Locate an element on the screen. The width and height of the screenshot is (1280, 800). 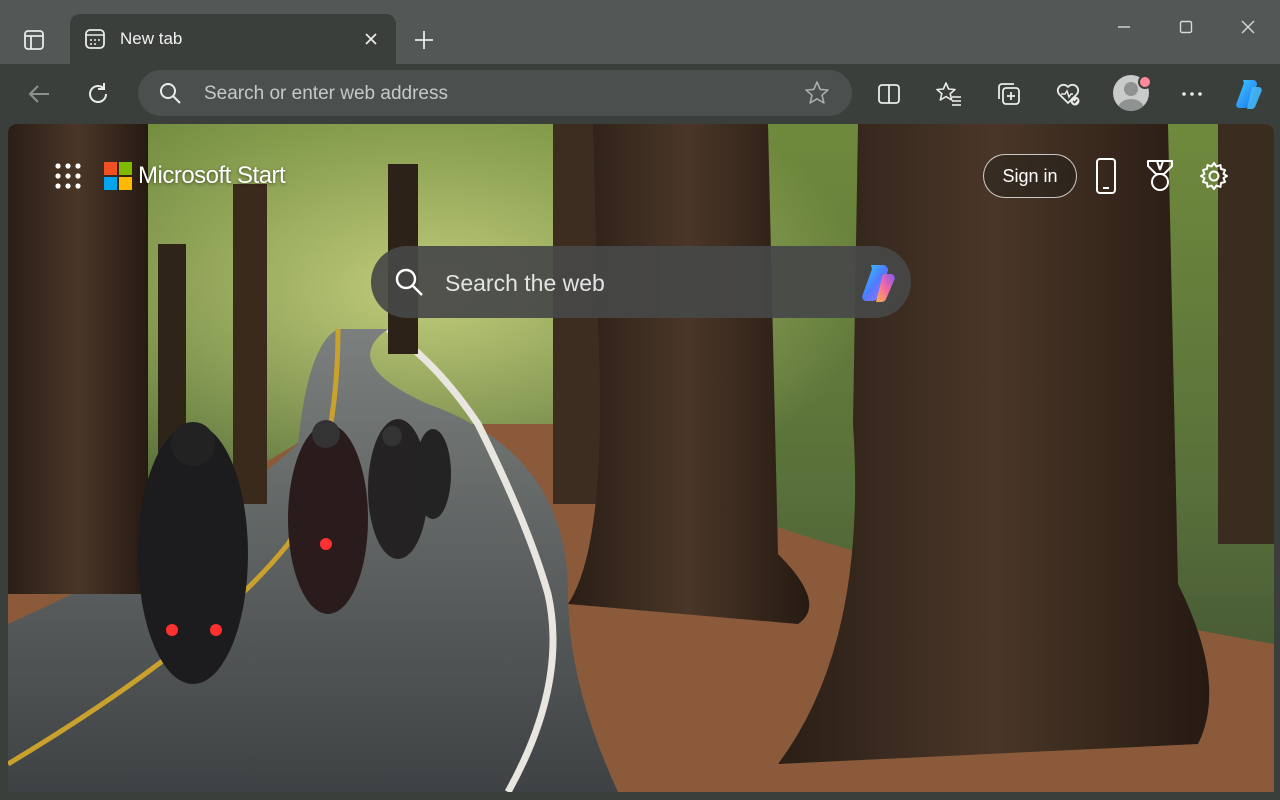
brand-name: Microsoft Start is located at coordinates (212, 176).